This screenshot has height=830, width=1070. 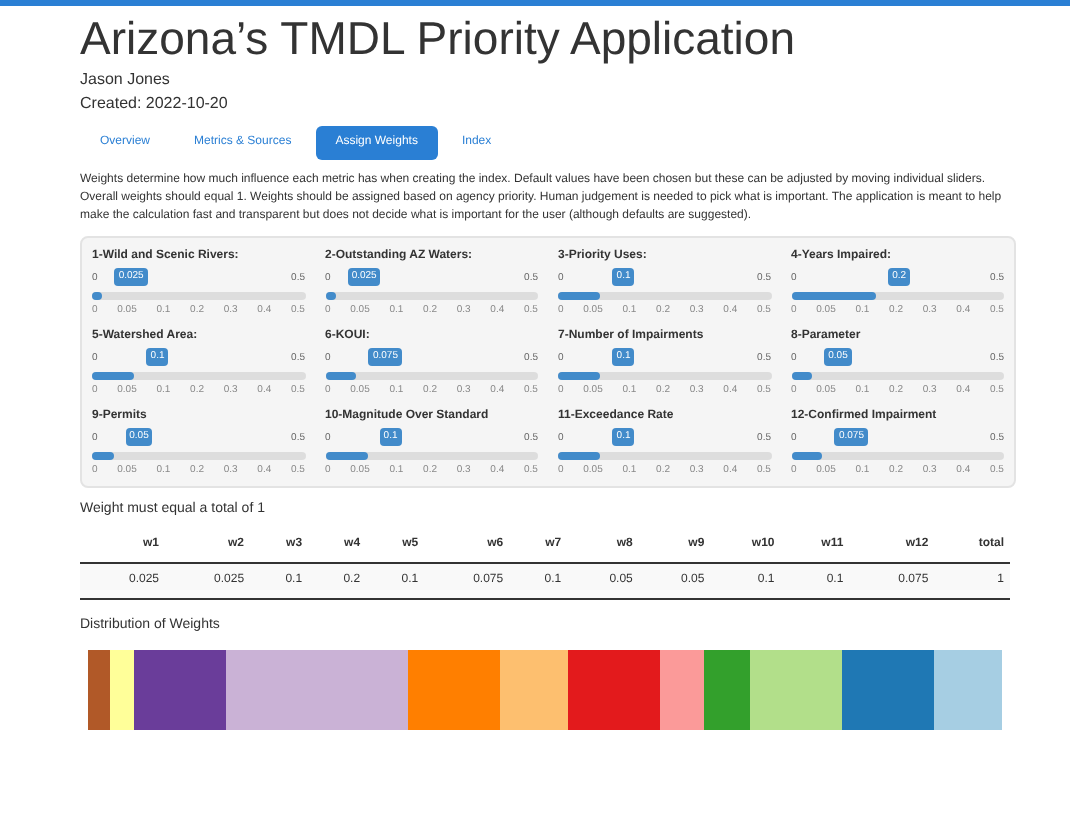 What do you see at coordinates (437, 38) in the screenshot?
I see `page-title: Arizona’s TMDL Priority Application` at bounding box center [437, 38].